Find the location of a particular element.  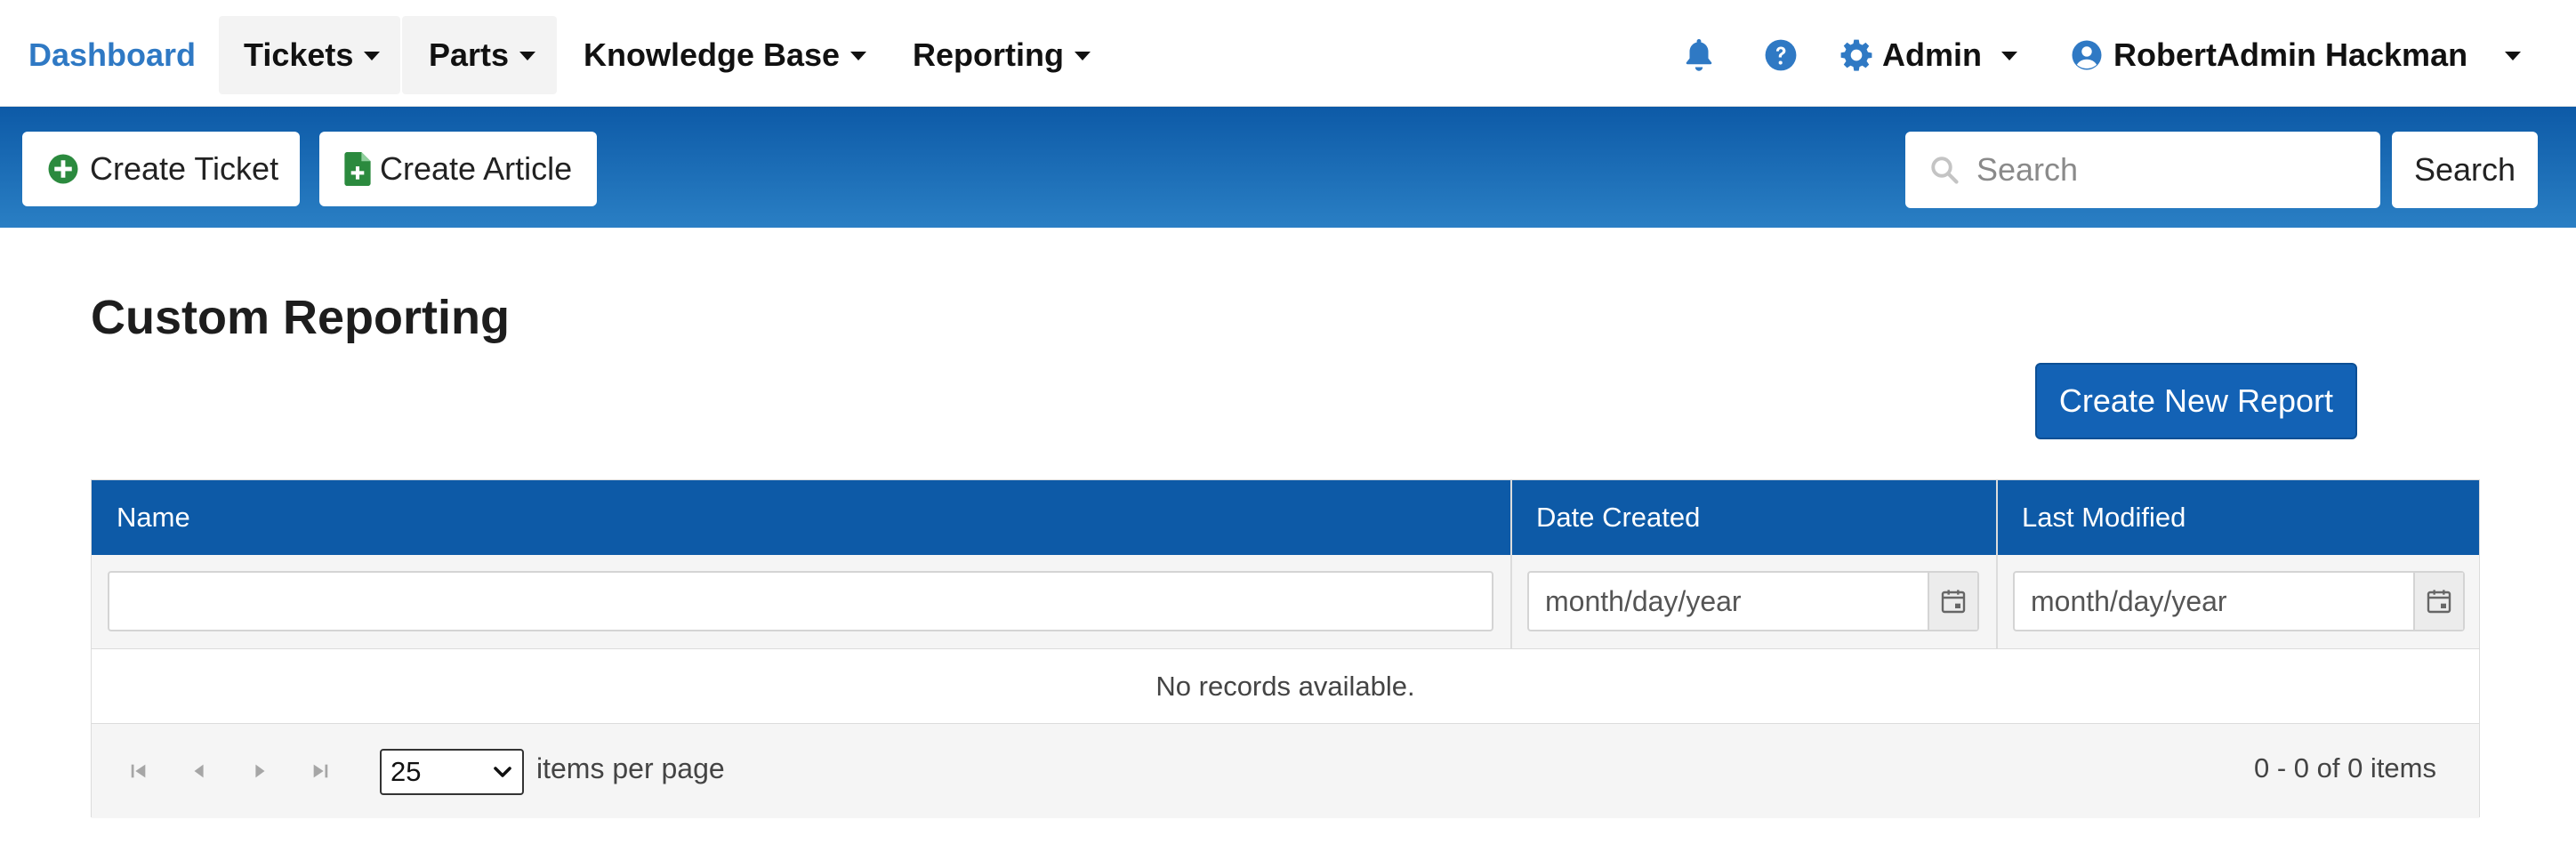

first-page-button is located at coordinates (138, 771).